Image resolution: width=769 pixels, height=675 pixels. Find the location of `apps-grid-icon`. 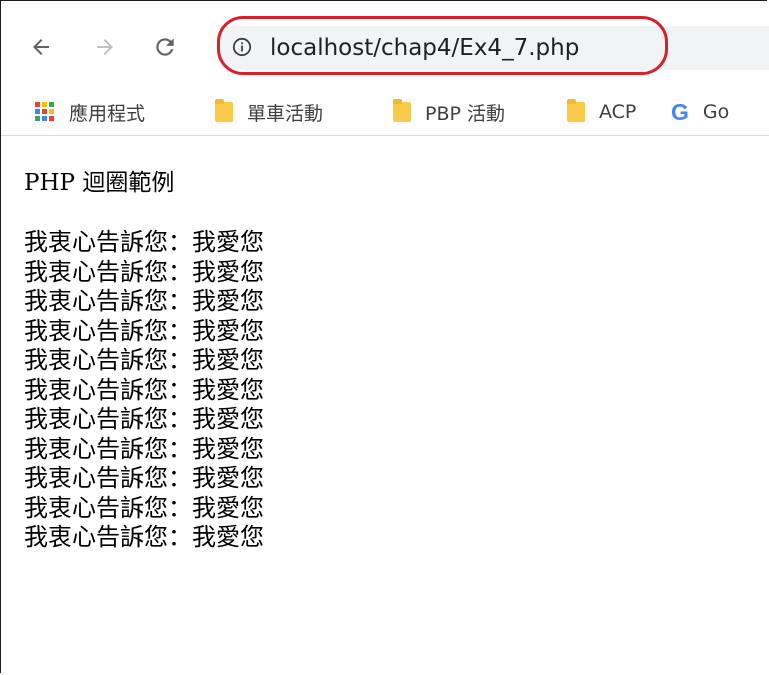

apps-grid-icon is located at coordinates (45, 112).